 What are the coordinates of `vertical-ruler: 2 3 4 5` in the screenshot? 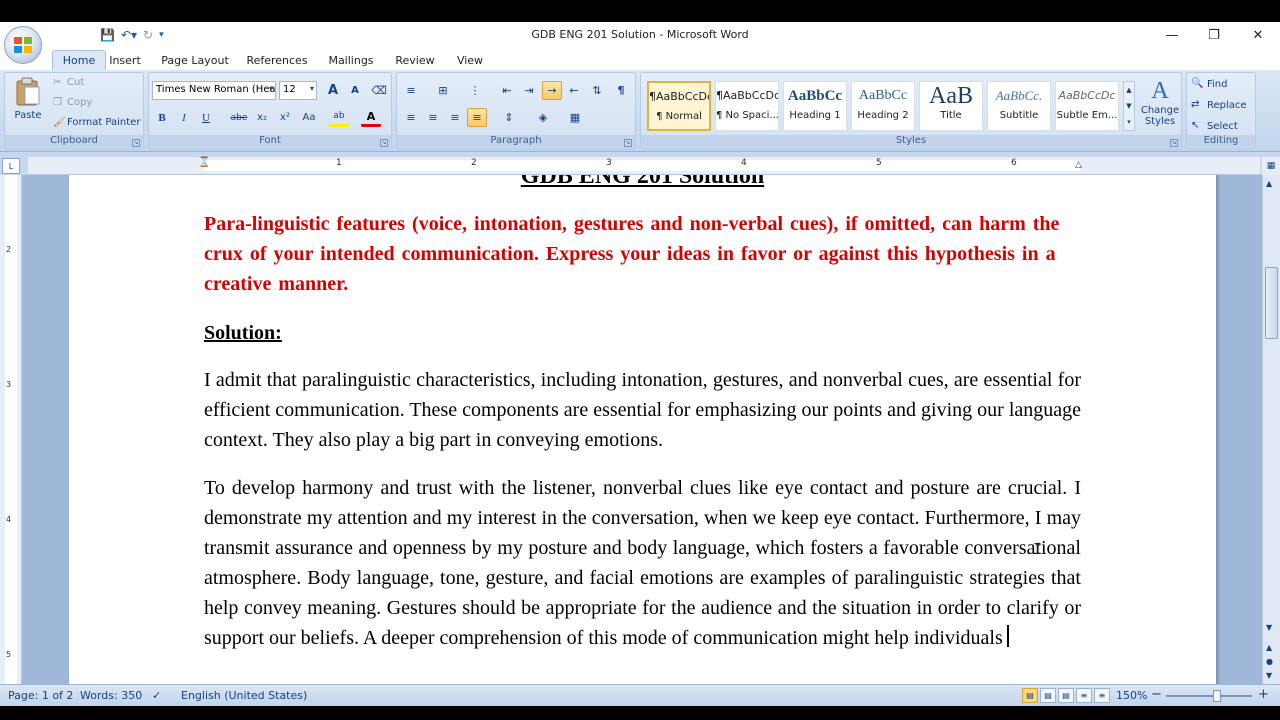 It's located at (11, 429).